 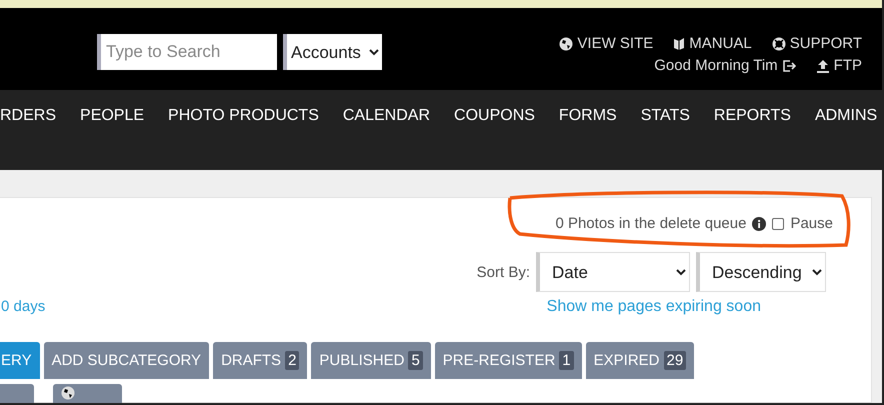 What do you see at coordinates (716, 65) in the screenshot?
I see `greeting-text: Good Morning Tim` at bounding box center [716, 65].